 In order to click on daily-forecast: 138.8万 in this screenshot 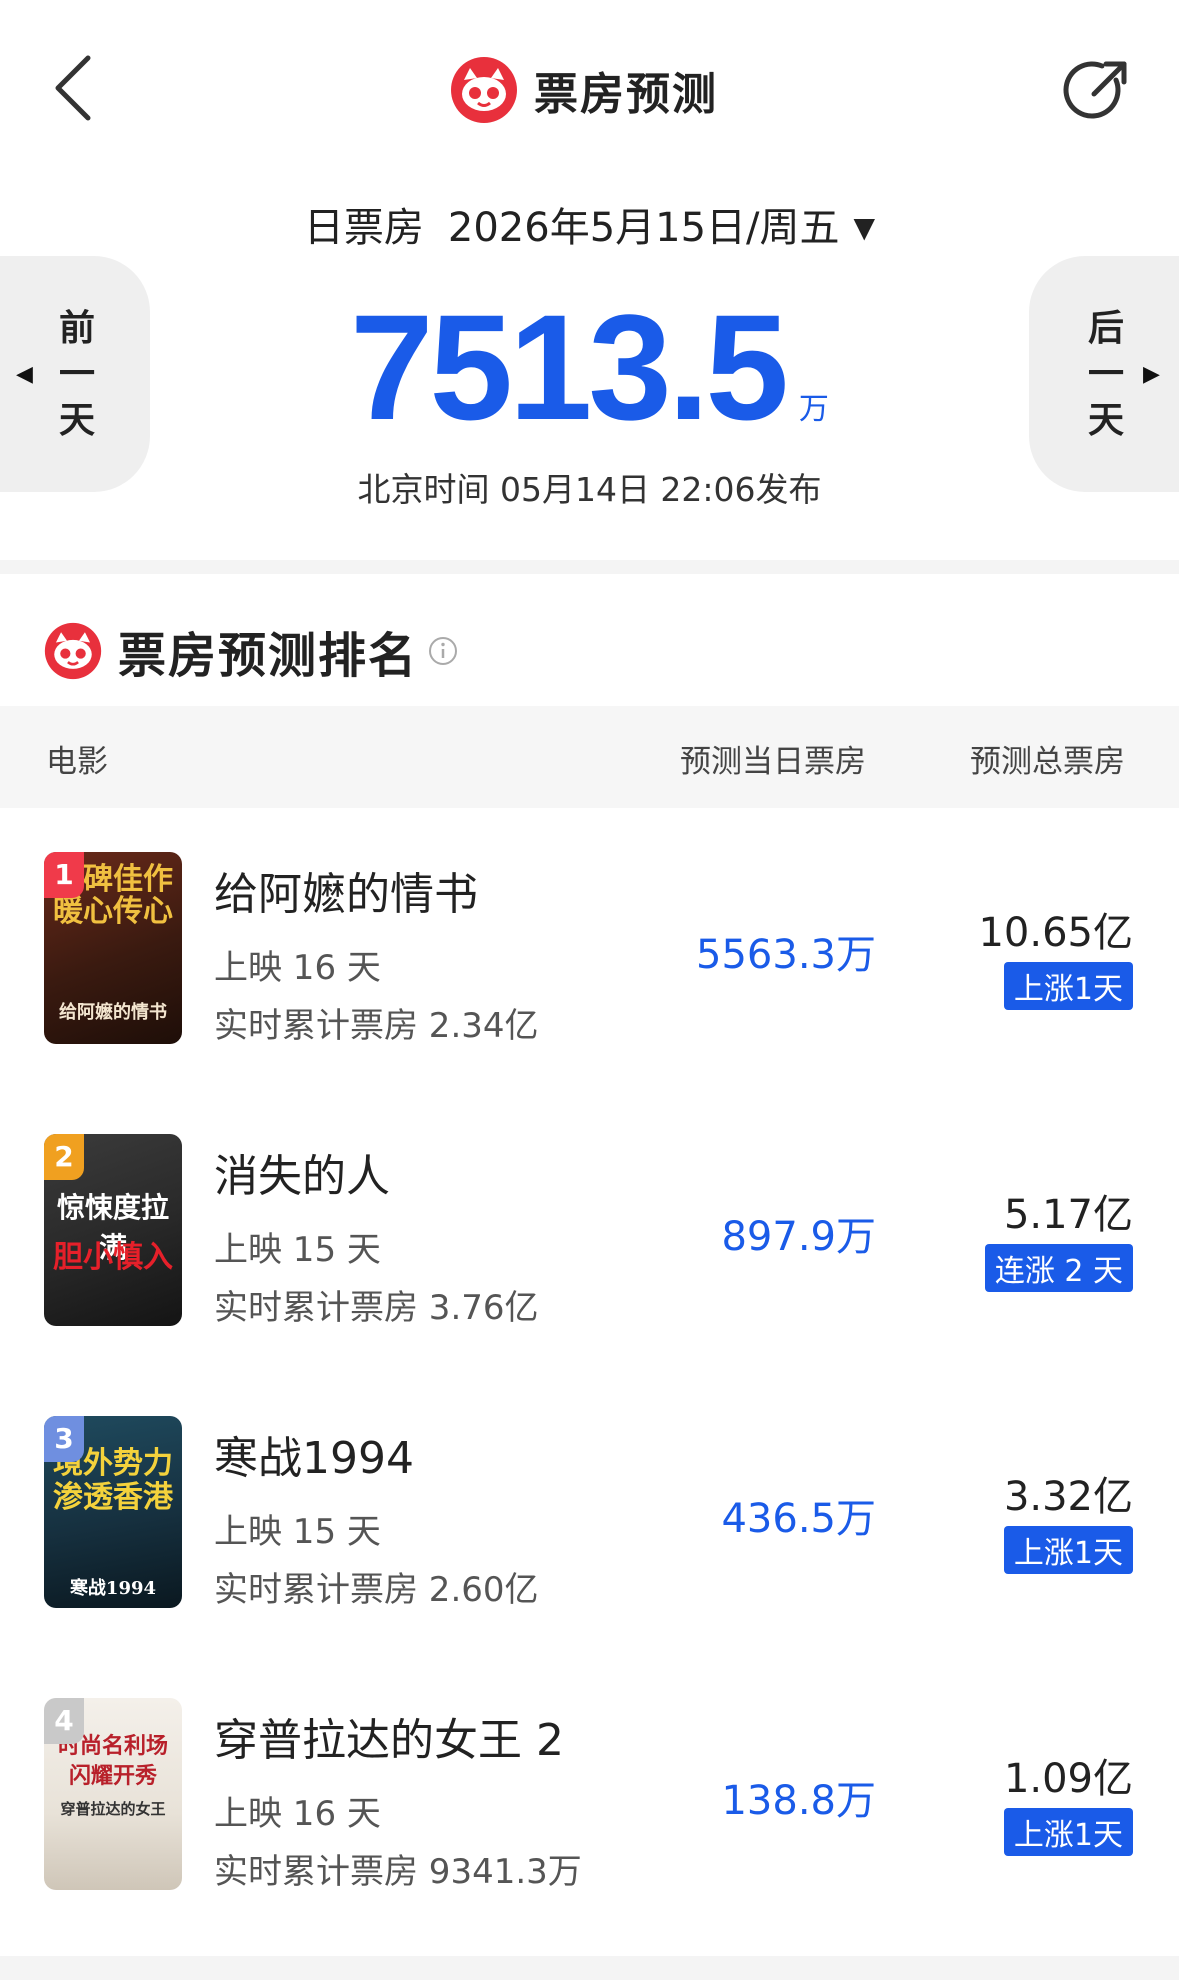, I will do `click(798, 1801)`.